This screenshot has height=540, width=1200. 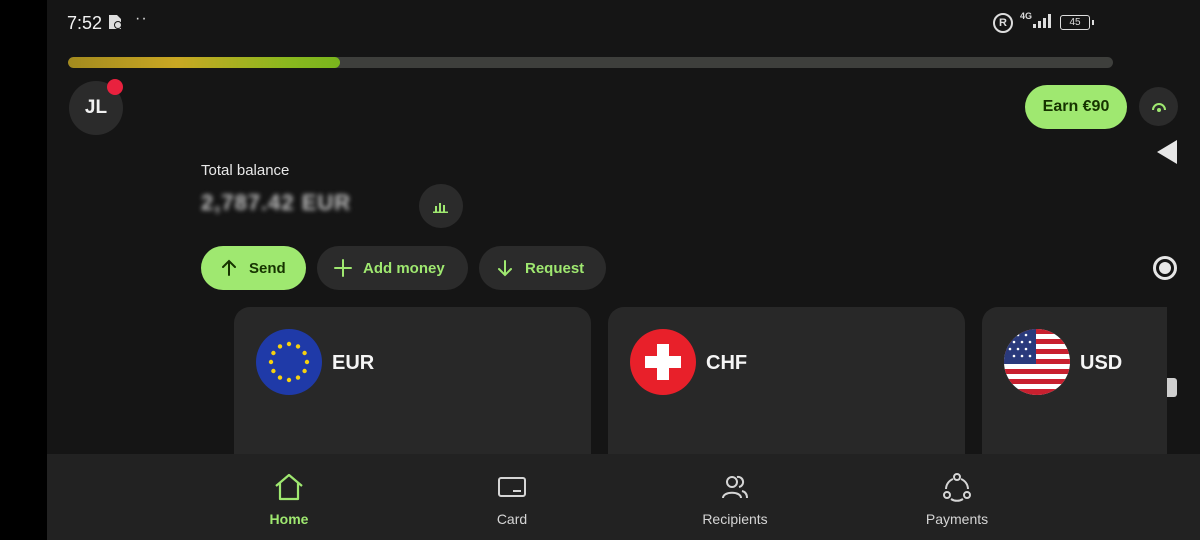 I want to click on currency-code: USD, so click(x=1101, y=363).